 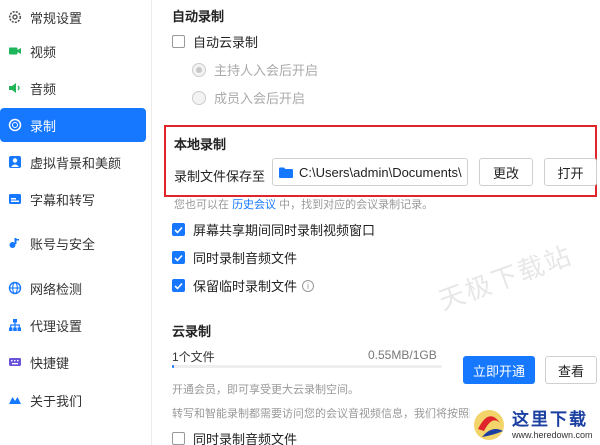 I want to click on info-icon: i, so click(x=308, y=285).